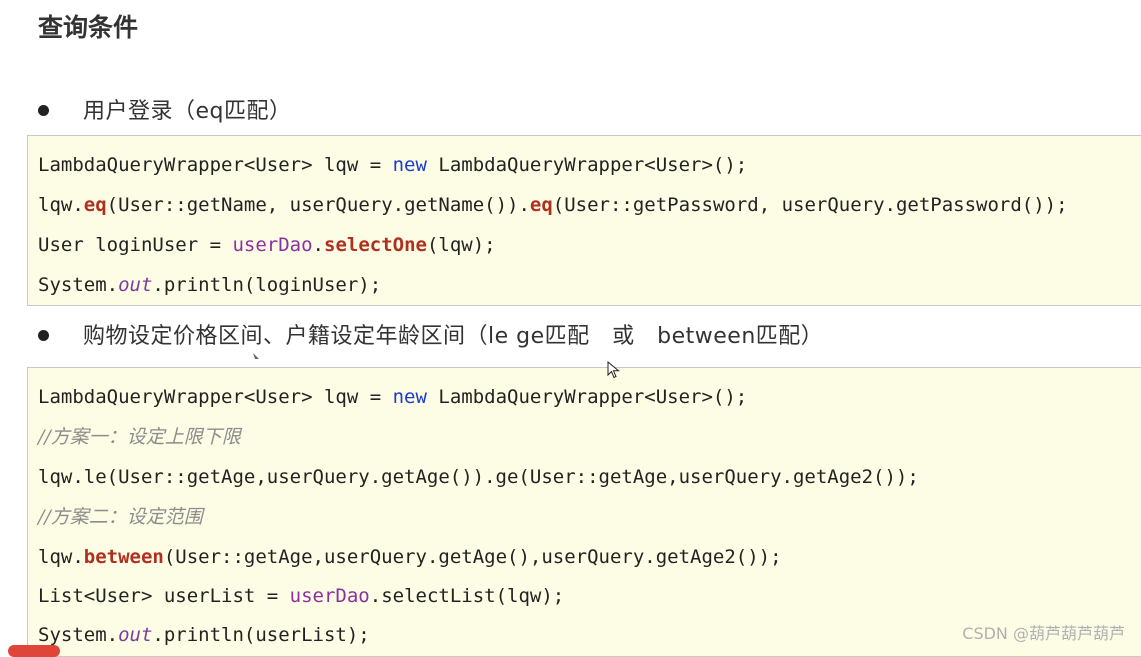  I want to click on watermark: CSDN @葫芦葫芦葫芦, so click(1043, 633).